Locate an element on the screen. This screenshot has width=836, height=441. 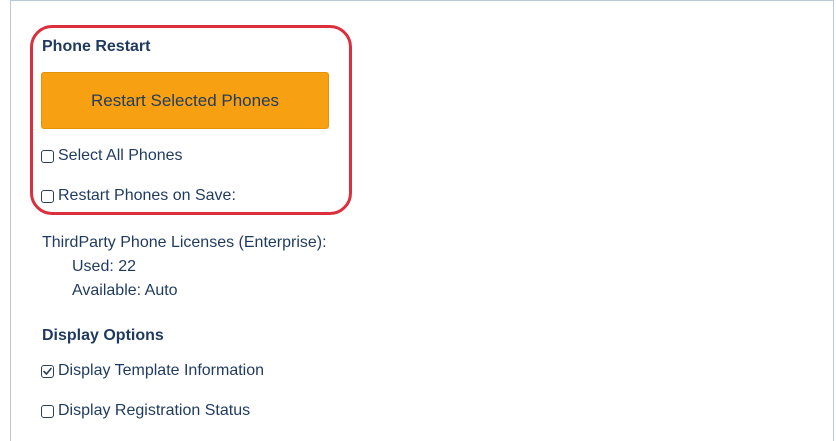
display-template-info-checkbox is located at coordinates (47, 371).